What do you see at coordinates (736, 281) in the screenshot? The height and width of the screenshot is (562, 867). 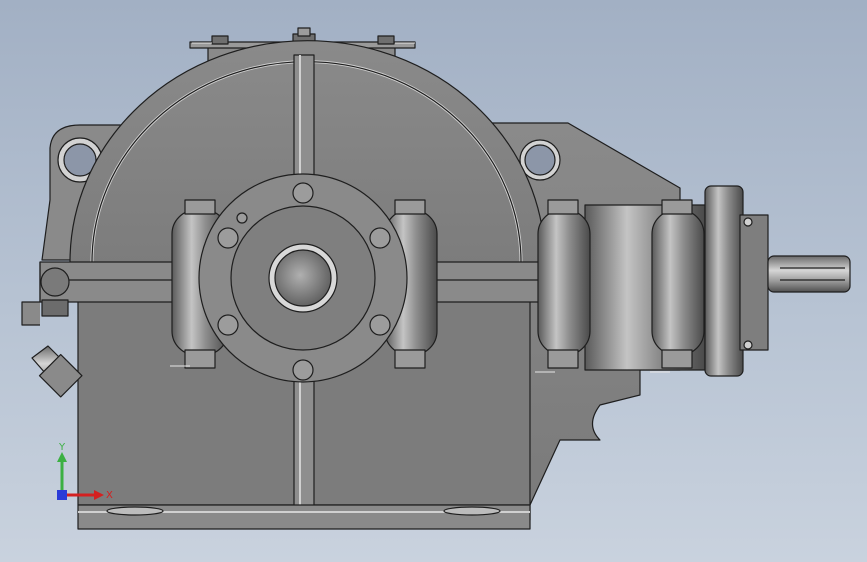 I see `output-end-cap` at bounding box center [736, 281].